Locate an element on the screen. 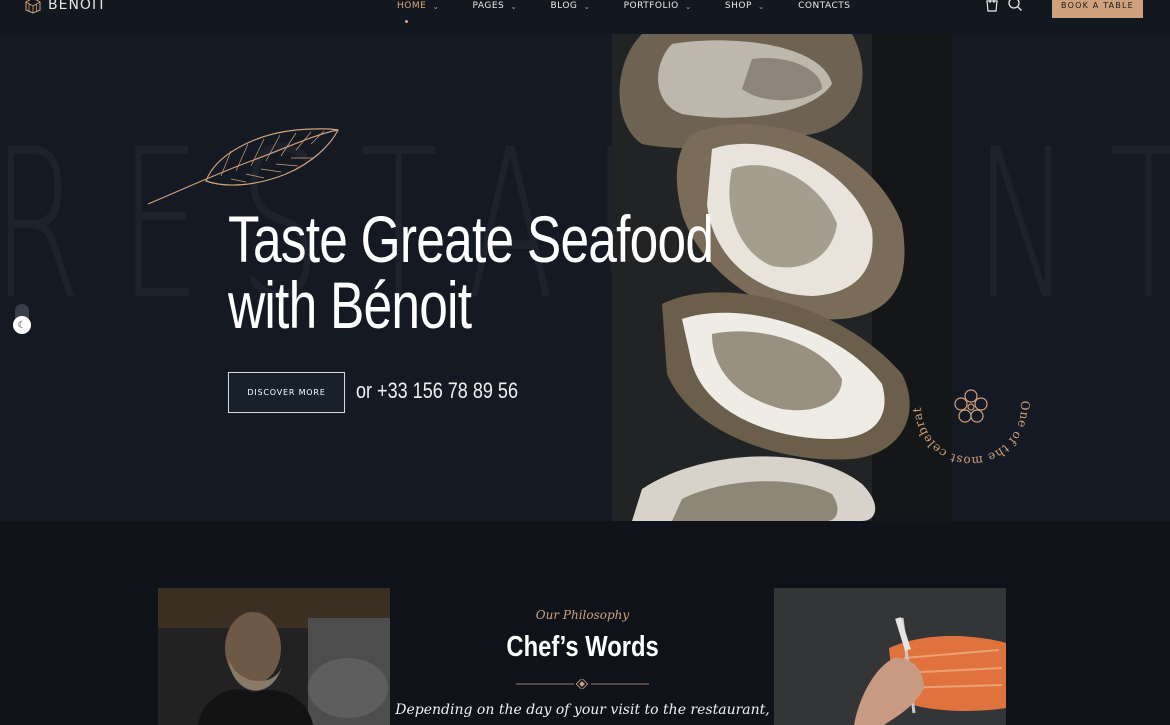  nav-item-label: SHOP is located at coordinates (738, 6).